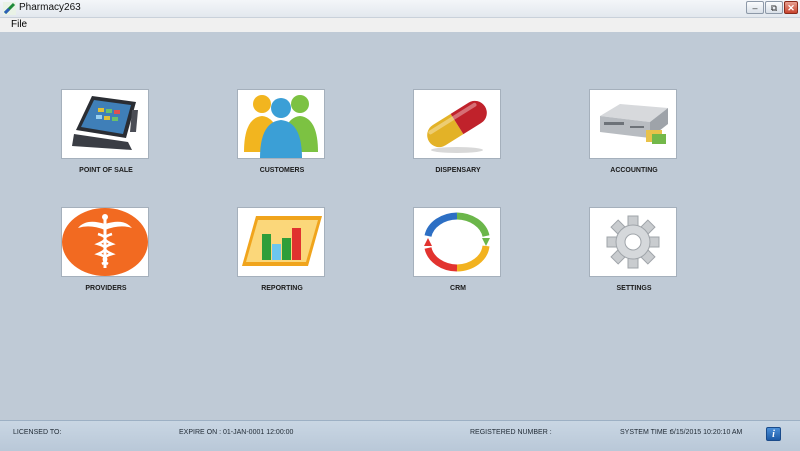  I want to click on app-icon, so click(9, 8).